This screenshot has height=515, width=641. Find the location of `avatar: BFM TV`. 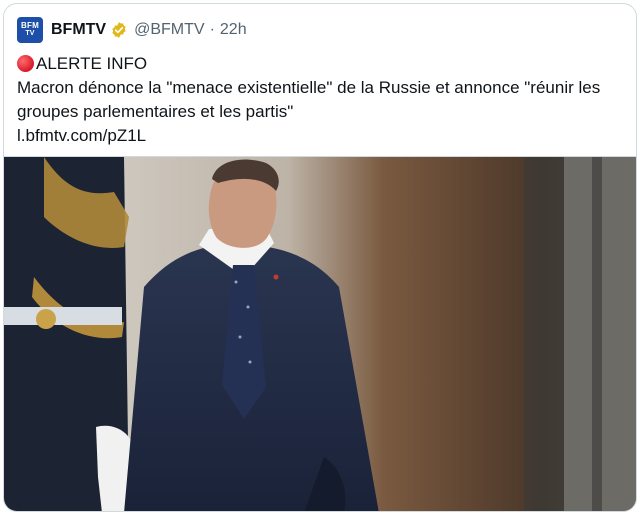

avatar: BFM TV is located at coordinates (30, 30).